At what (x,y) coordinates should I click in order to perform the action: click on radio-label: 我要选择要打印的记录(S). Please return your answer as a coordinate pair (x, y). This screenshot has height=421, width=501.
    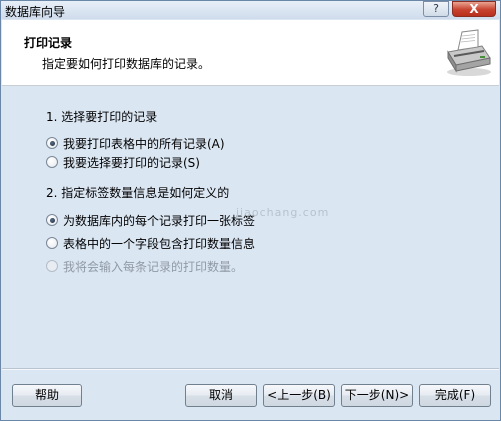
    Looking at the image, I should click on (131, 162).